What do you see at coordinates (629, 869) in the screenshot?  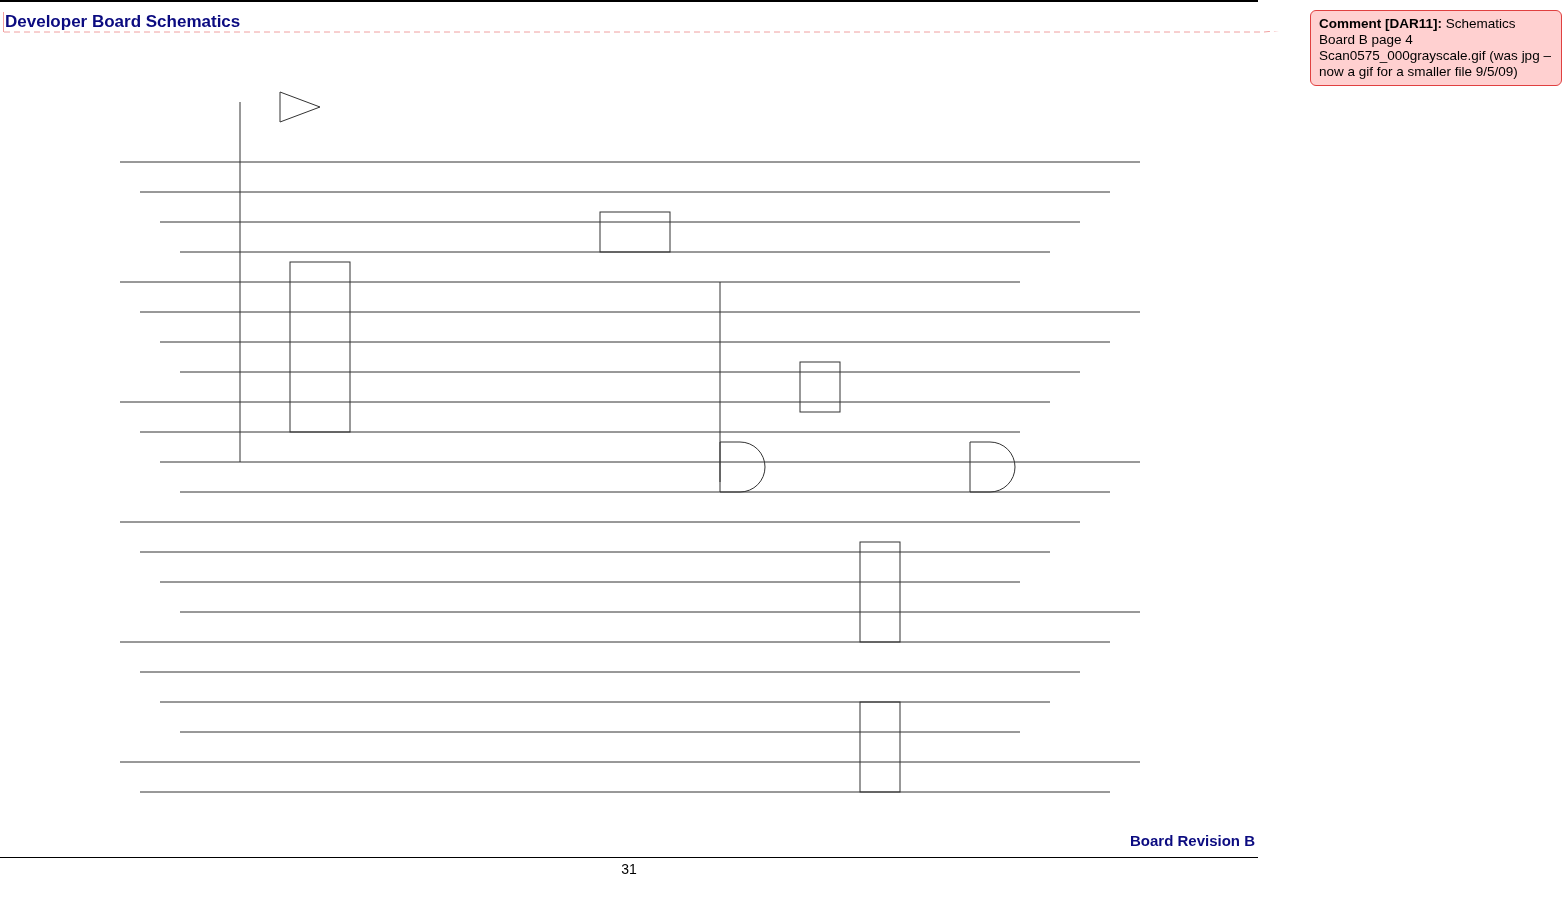 I see `page-number: 31` at bounding box center [629, 869].